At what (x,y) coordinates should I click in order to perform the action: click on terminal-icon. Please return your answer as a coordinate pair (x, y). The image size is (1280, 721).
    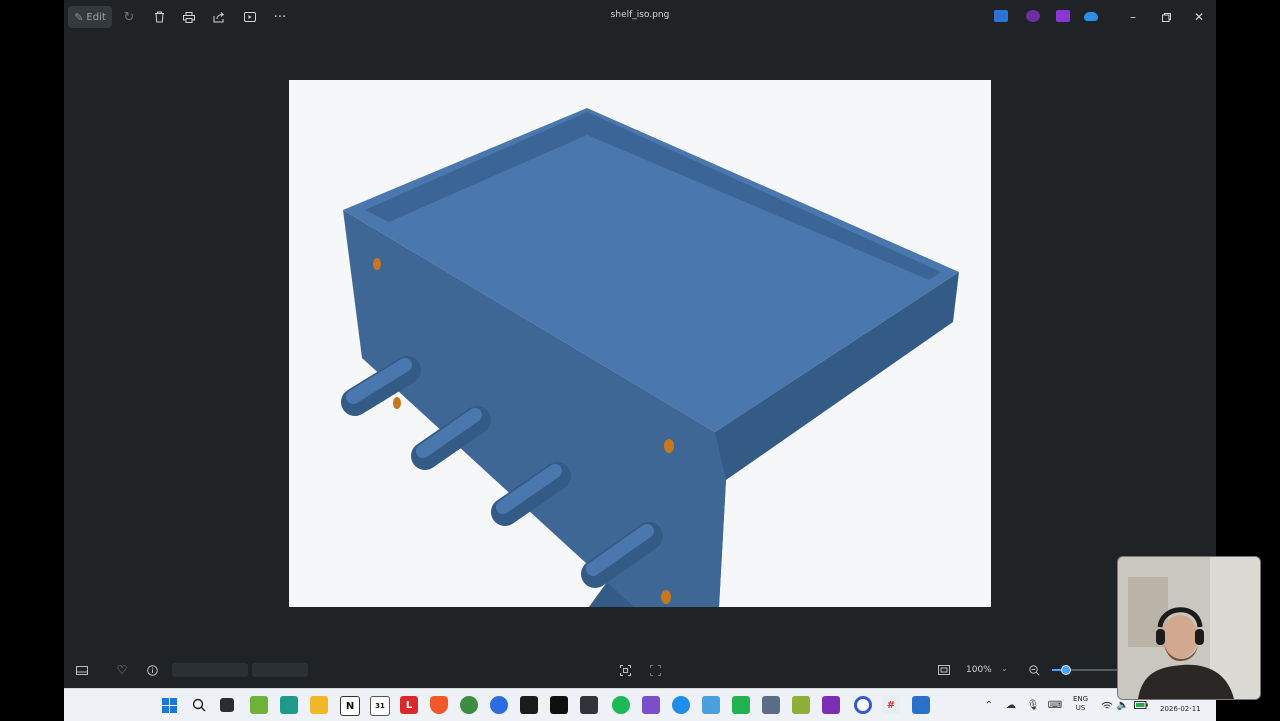
    Looking at the image, I should click on (559, 705).